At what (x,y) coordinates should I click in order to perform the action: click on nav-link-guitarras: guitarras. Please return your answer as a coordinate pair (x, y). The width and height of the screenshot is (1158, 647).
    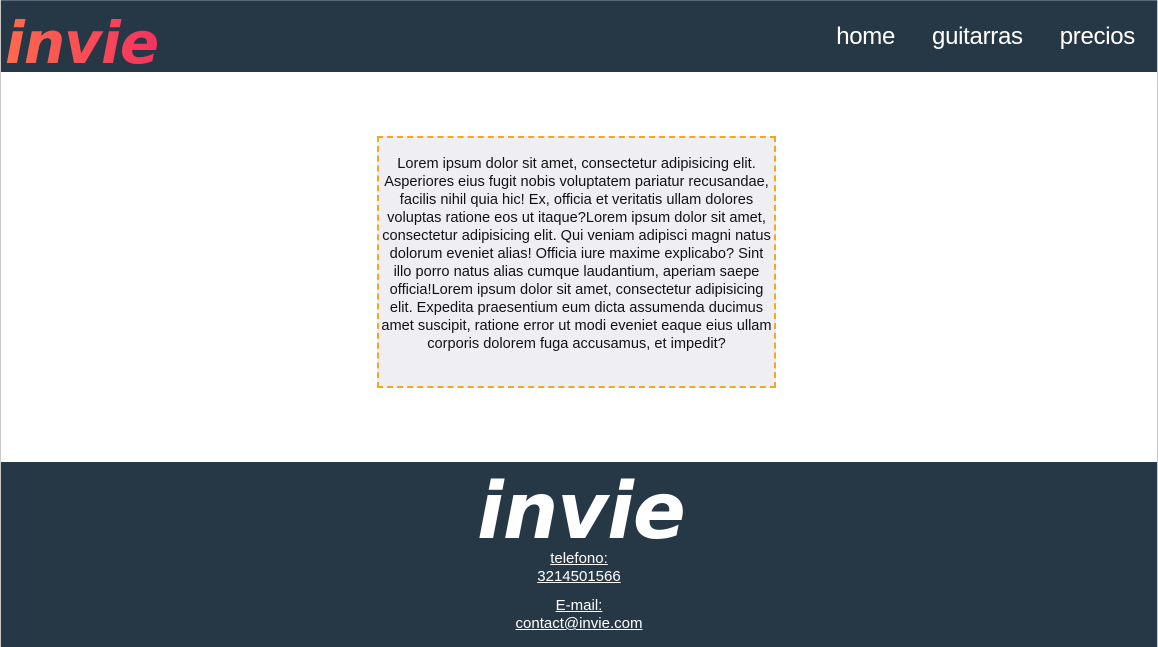
    Looking at the image, I should click on (977, 37).